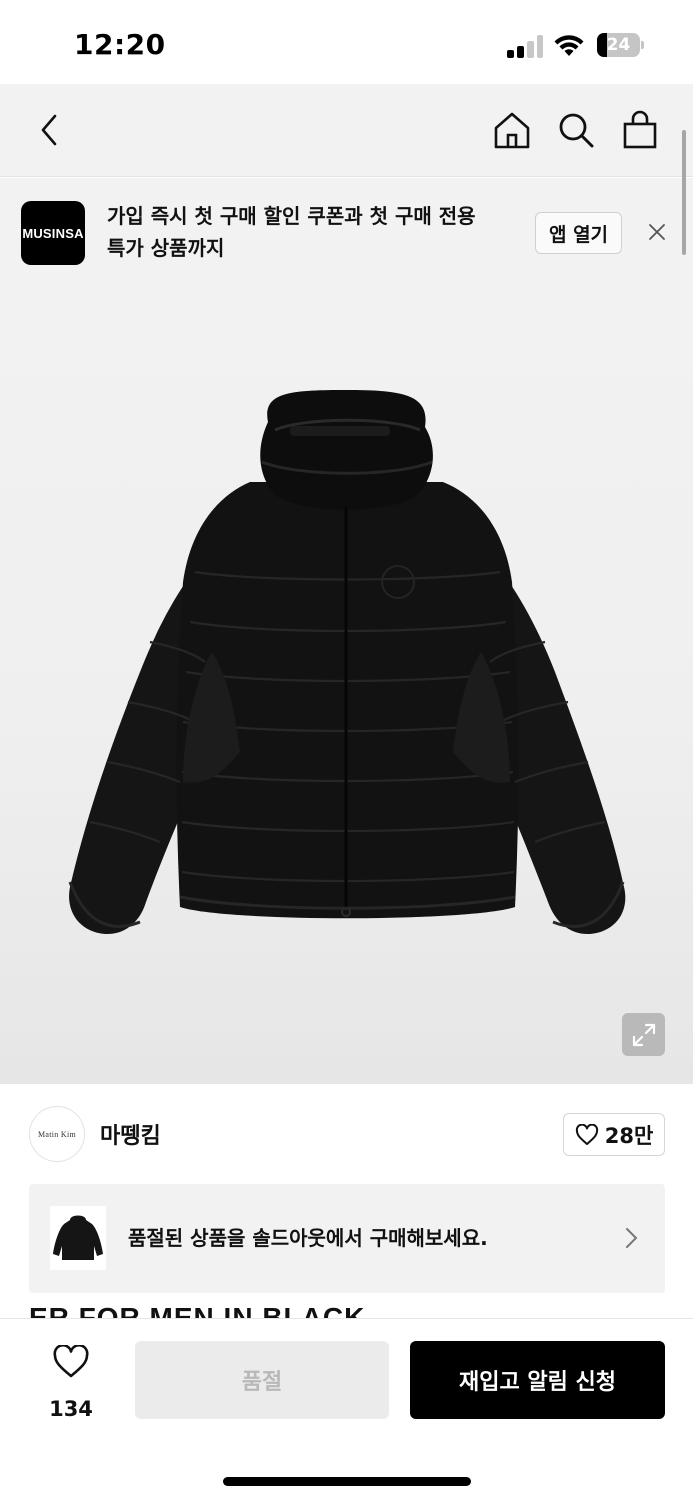  What do you see at coordinates (657, 232) in the screenshot?
I see `close-icon` at bounding box center [657, 232].